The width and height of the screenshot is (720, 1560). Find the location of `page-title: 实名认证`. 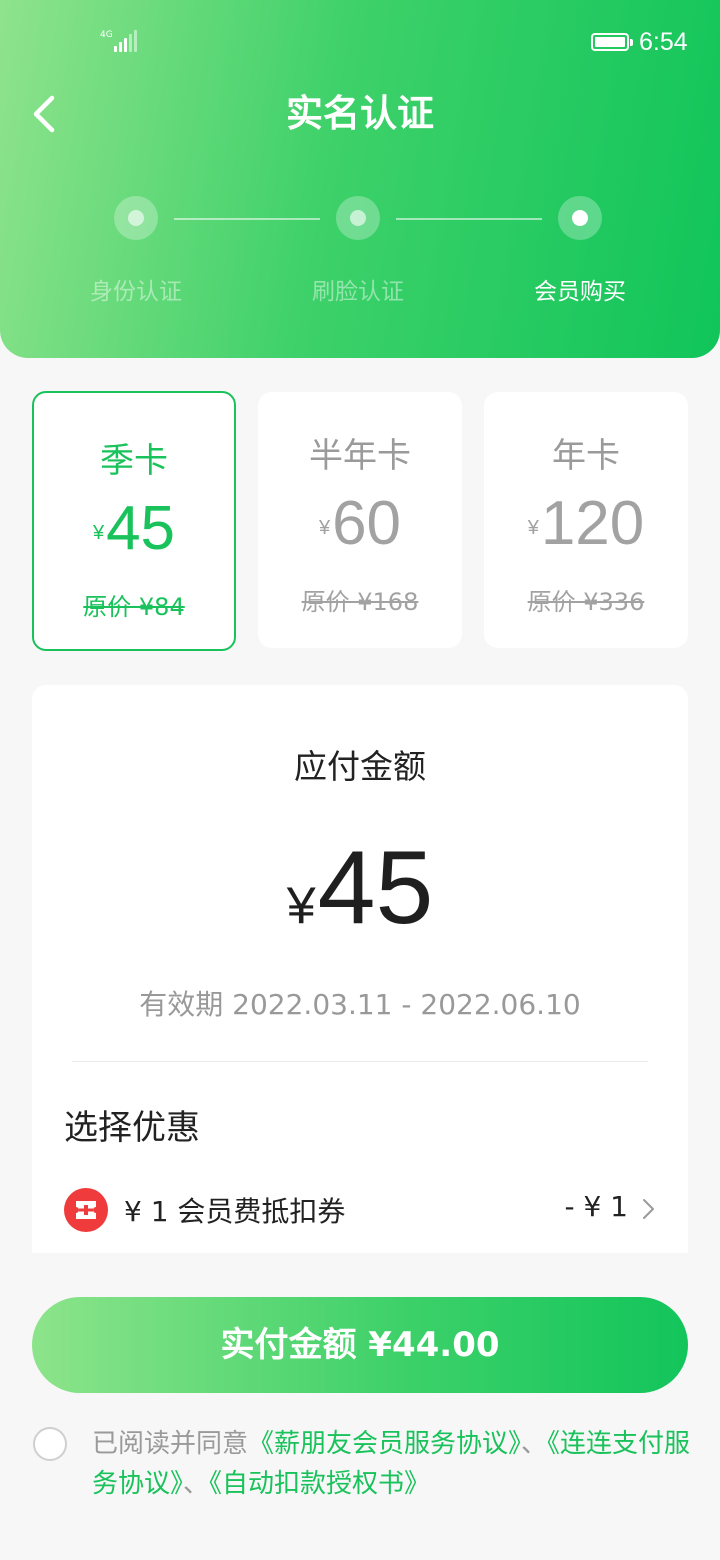

page-title: 实名认证 is located at coordinates (360, 113).